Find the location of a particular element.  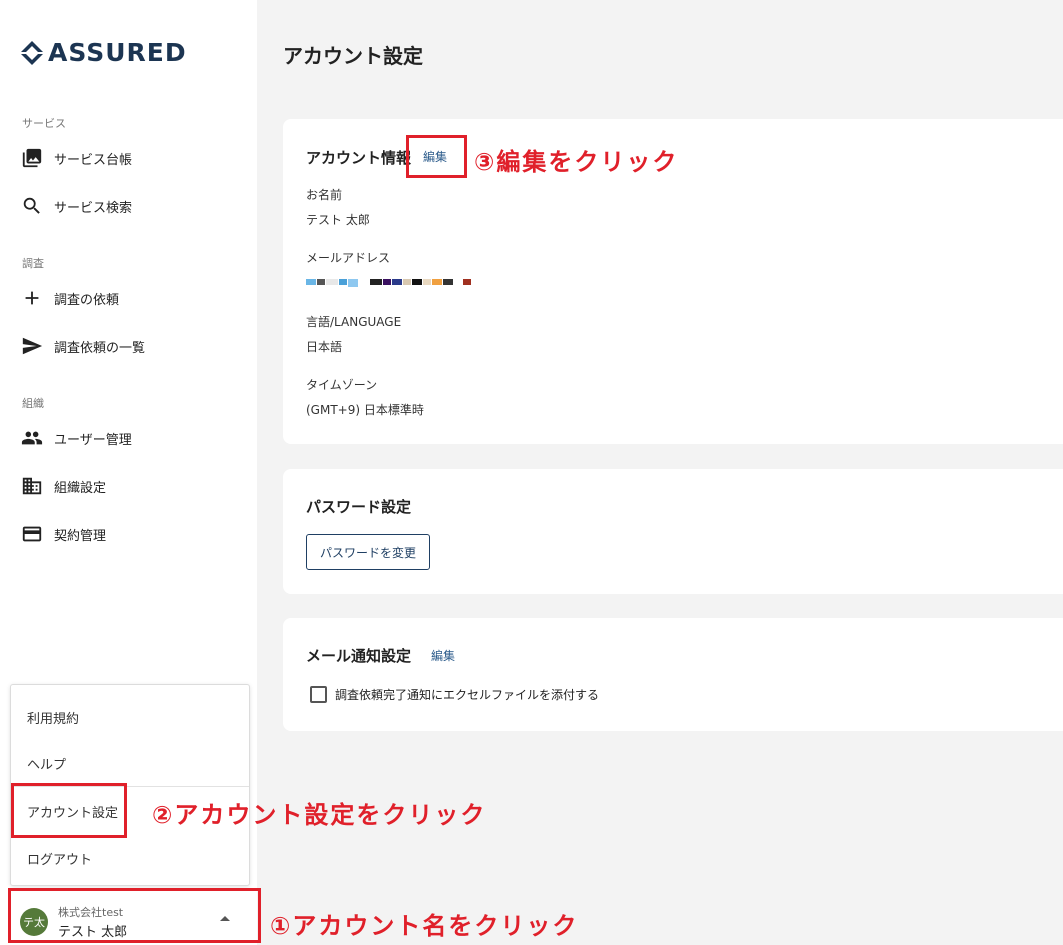

mail-notification-edit-link: 編集 is located at coordinates (443, 655).